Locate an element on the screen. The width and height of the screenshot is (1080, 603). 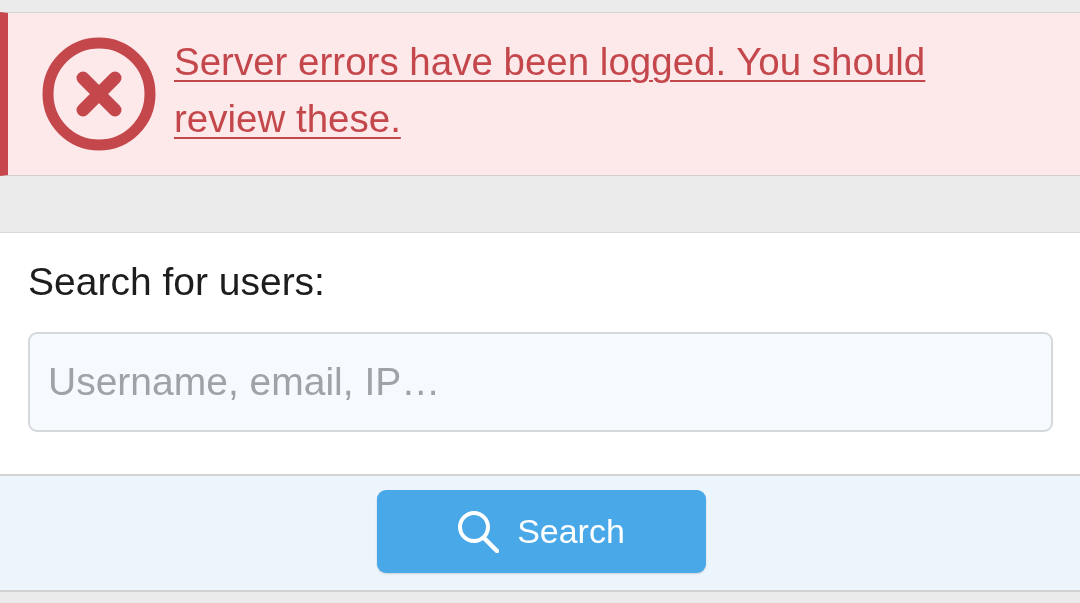
search-button: Search is located at coordinates (541, 531).